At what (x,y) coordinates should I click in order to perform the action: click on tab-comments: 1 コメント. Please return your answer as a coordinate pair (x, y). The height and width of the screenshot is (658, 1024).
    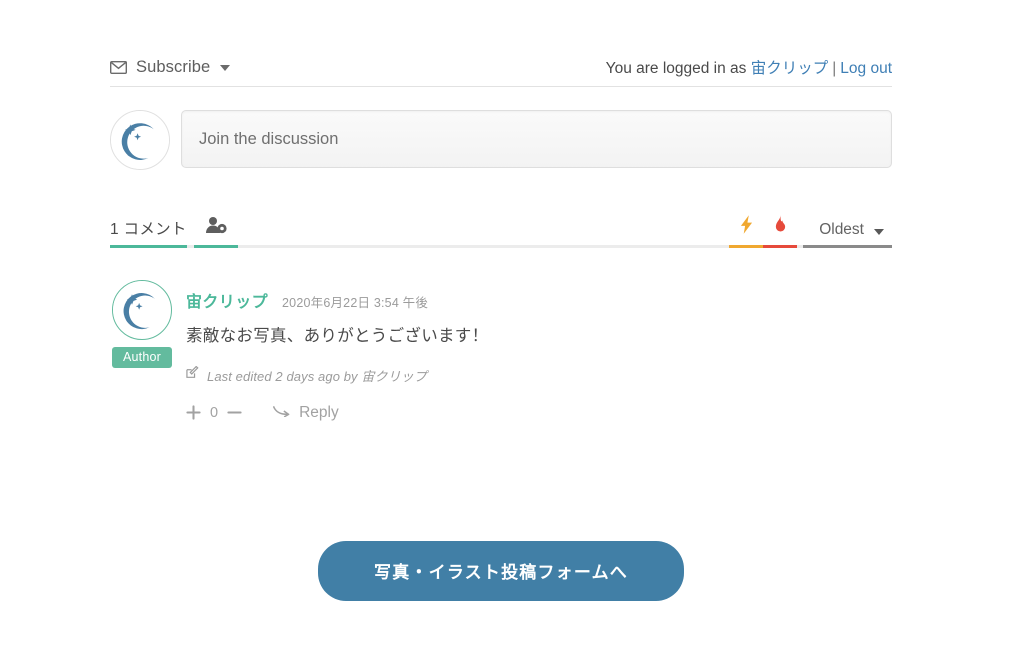
    Looking at the image, I should click on (148, 232).